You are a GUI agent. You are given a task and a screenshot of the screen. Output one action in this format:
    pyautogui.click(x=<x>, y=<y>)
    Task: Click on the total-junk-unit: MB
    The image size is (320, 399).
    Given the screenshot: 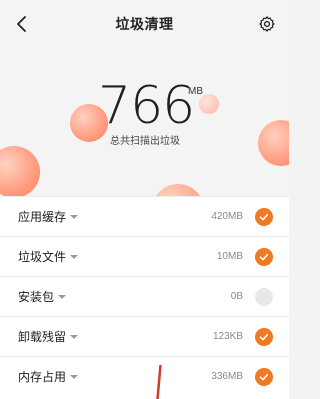 What is the action you would take?
    pyautogui.click(x=195, y=91)
    